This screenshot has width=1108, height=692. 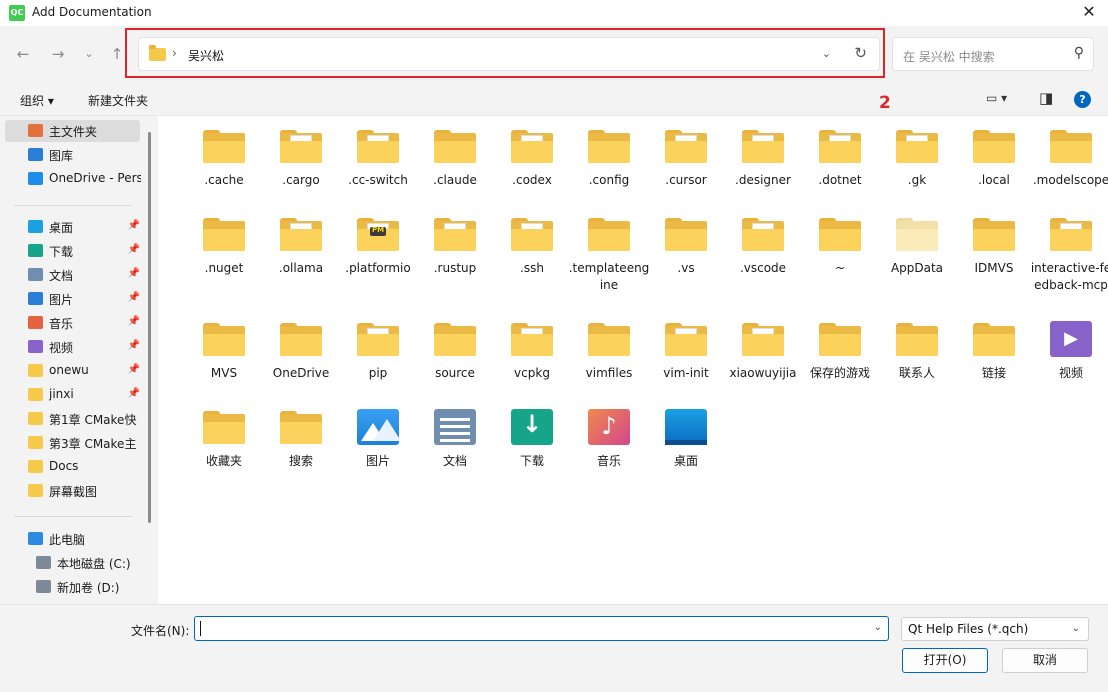 I want to click on file-item: vimfiles, so click(x=609, y=353).